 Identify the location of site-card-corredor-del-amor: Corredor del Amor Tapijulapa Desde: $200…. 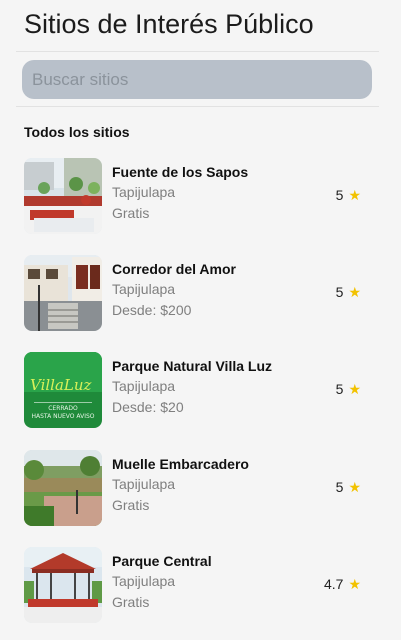
(196, 294).